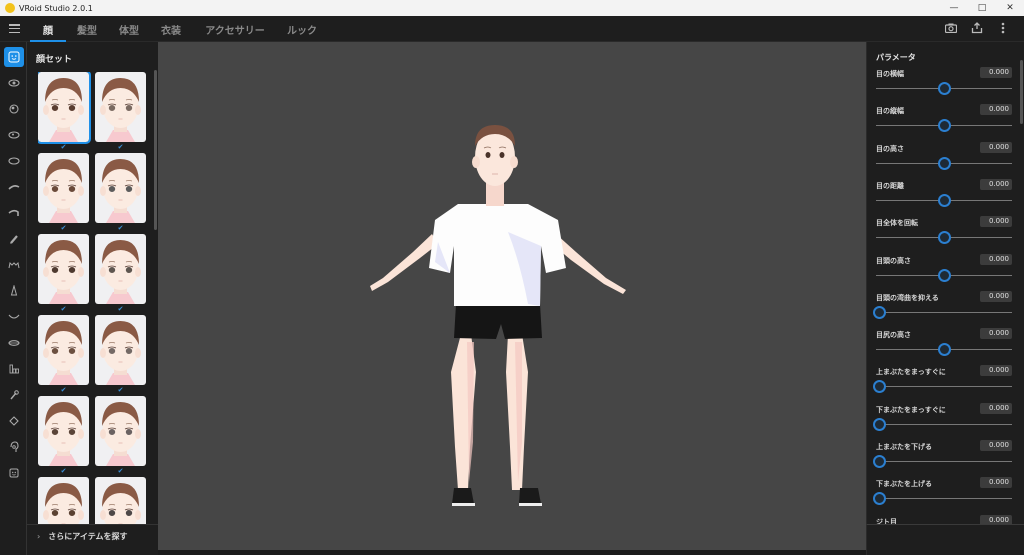 This screenshot has height=555, width=1024. What do you see at coordinates (954, 8) in the screenshot?
I see `minimize-button: —` at bounding box center [954, 8].